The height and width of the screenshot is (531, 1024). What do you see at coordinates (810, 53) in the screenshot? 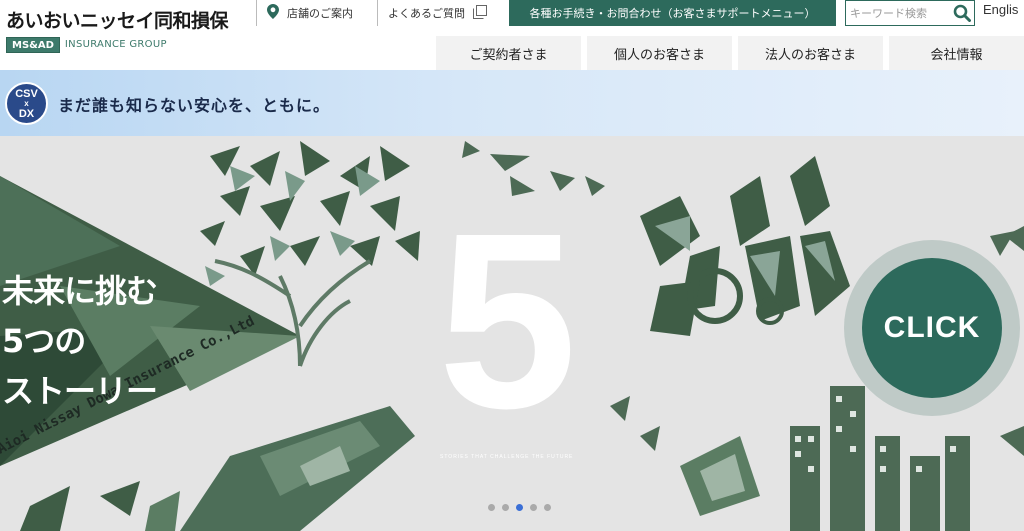
I see `nav-corporate: 法人のお客さま` at bounding box center [810, 53].